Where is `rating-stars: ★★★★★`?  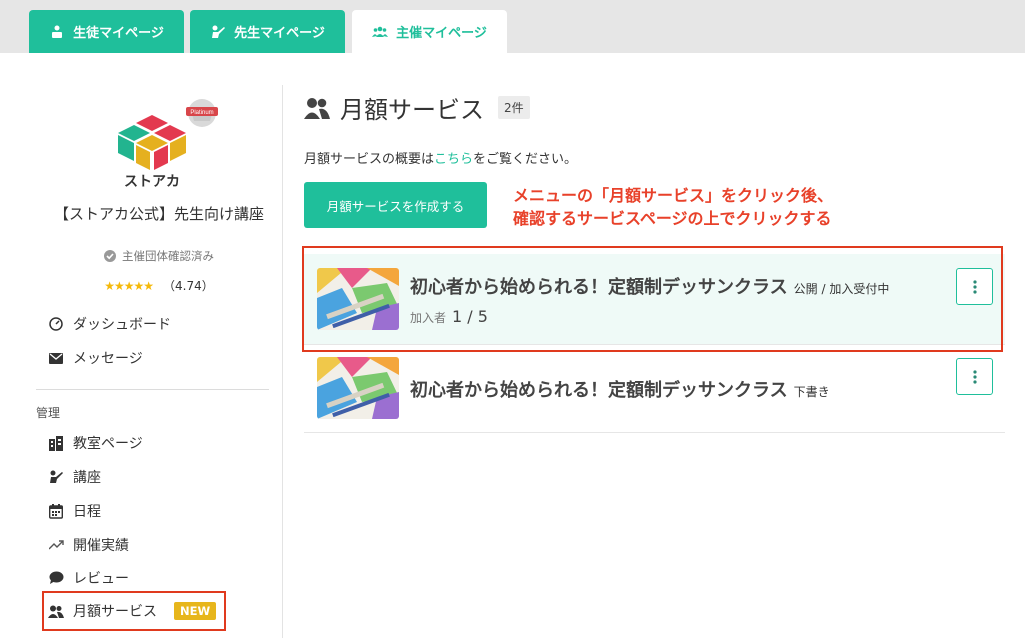 rating-stars: ★★★★★ is located at coordinates (129, 285).